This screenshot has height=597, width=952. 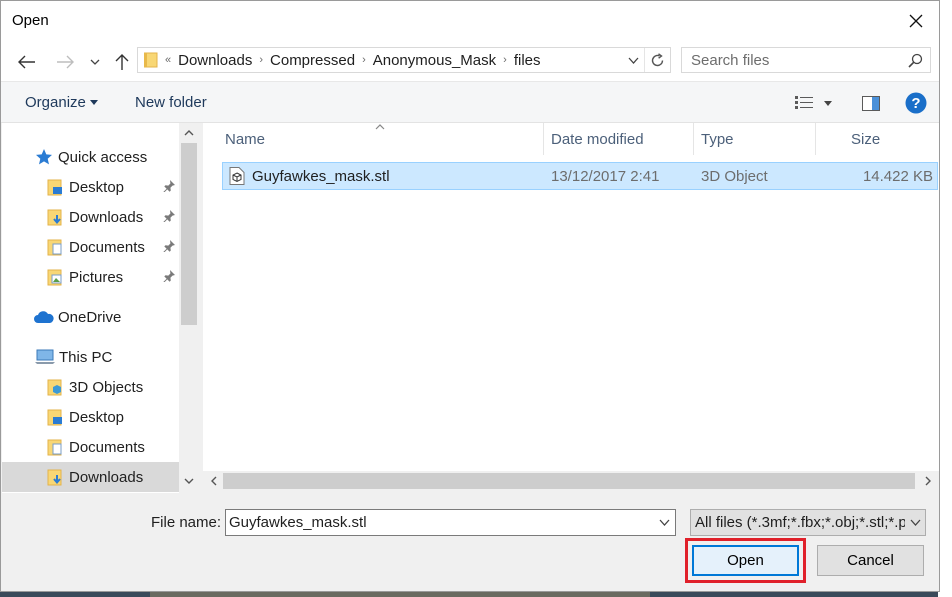 What do you see at coordinates (470, 21) in the screenshot?
I see `title-bar: Open` at bounding box center [470, 21].